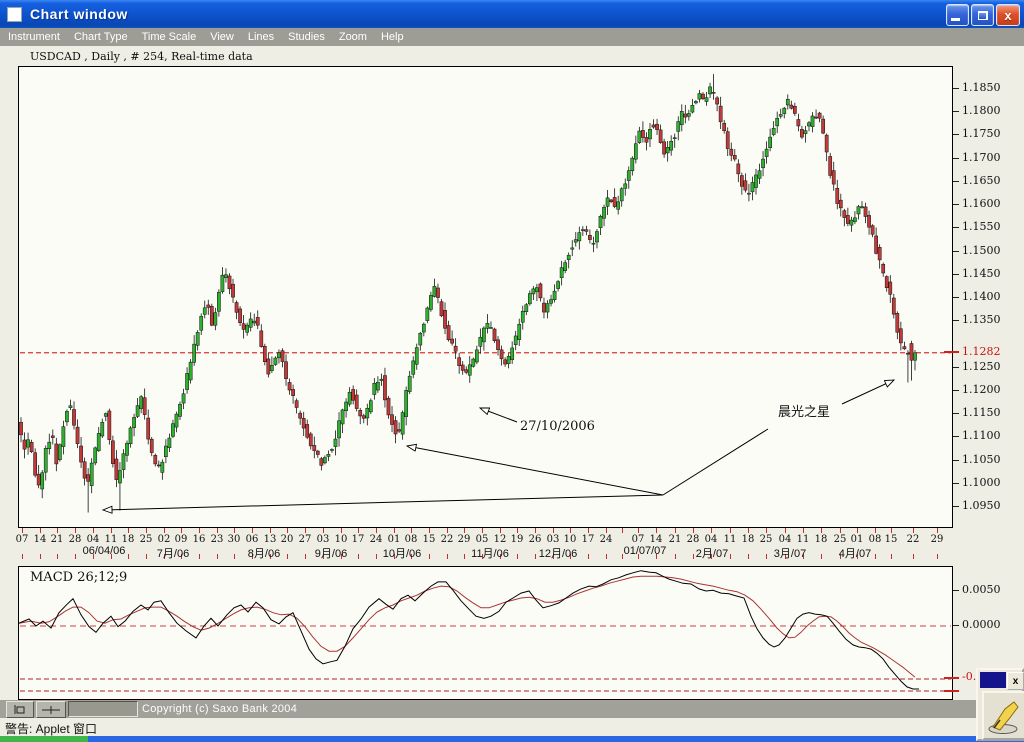 The width and height of the screenshot is (1024, 742). What do you see at coordinates (44, 739) in the screenshot?
I see `start-button-edge` at bounding box center [44, 739].